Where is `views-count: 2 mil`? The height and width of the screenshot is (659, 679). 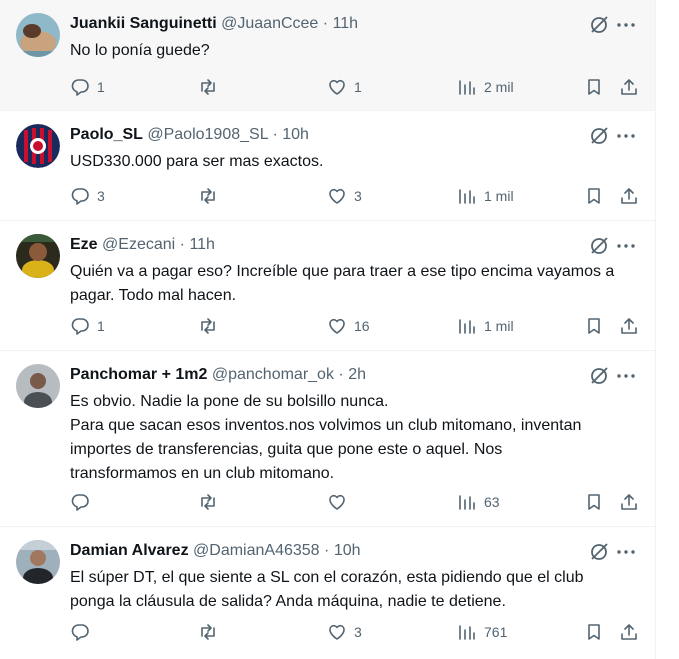
views-count: 2 mil is located at coordinates (499, 87).